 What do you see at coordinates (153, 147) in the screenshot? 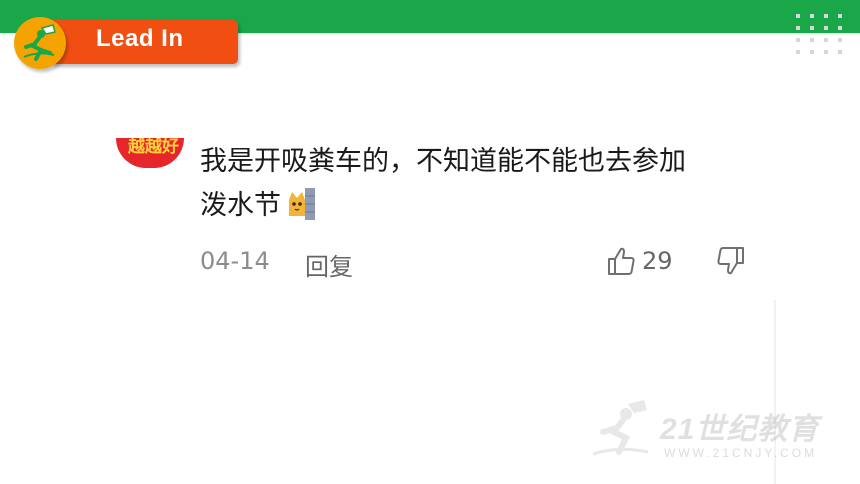
I see `avatar-text: 越越好` at bounding box center [153, 147].